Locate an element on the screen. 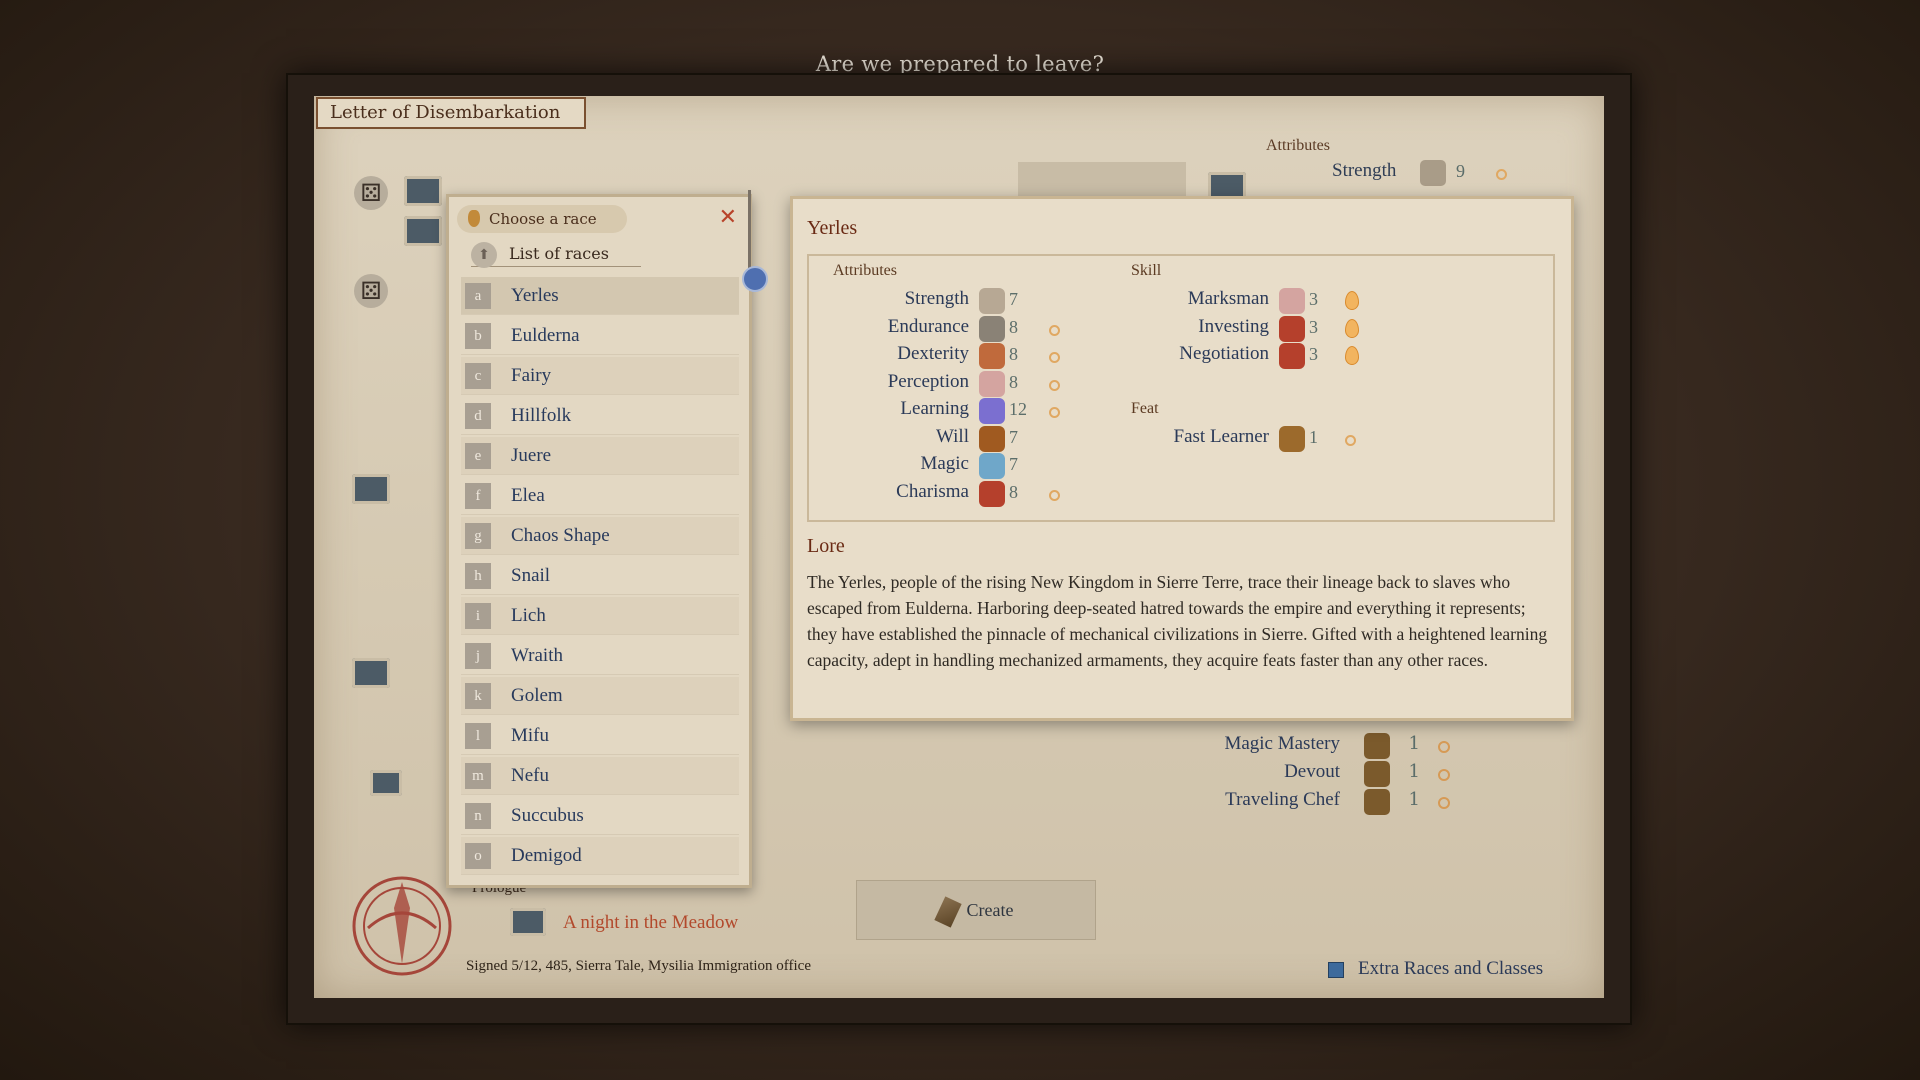 The image size is (1920, 1080). skill-investing: Investing 3 is located at coordinates (1259, 328).